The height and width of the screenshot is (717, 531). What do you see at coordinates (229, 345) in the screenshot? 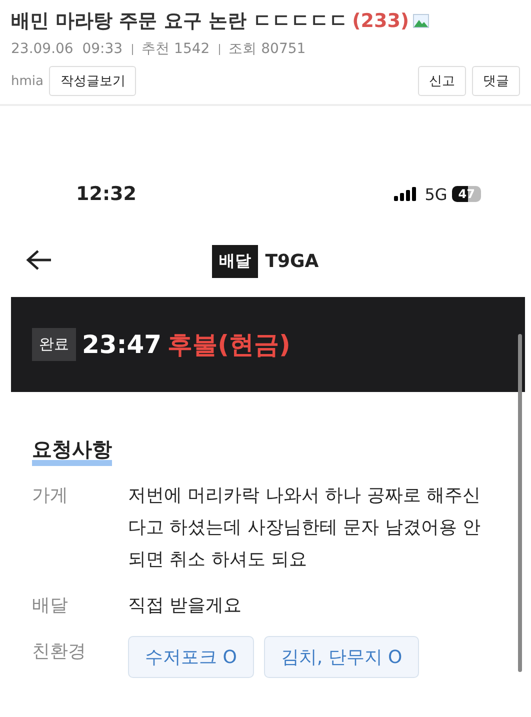
I see `payment-method: 후불(현금)` at bounding box center [229, 345].